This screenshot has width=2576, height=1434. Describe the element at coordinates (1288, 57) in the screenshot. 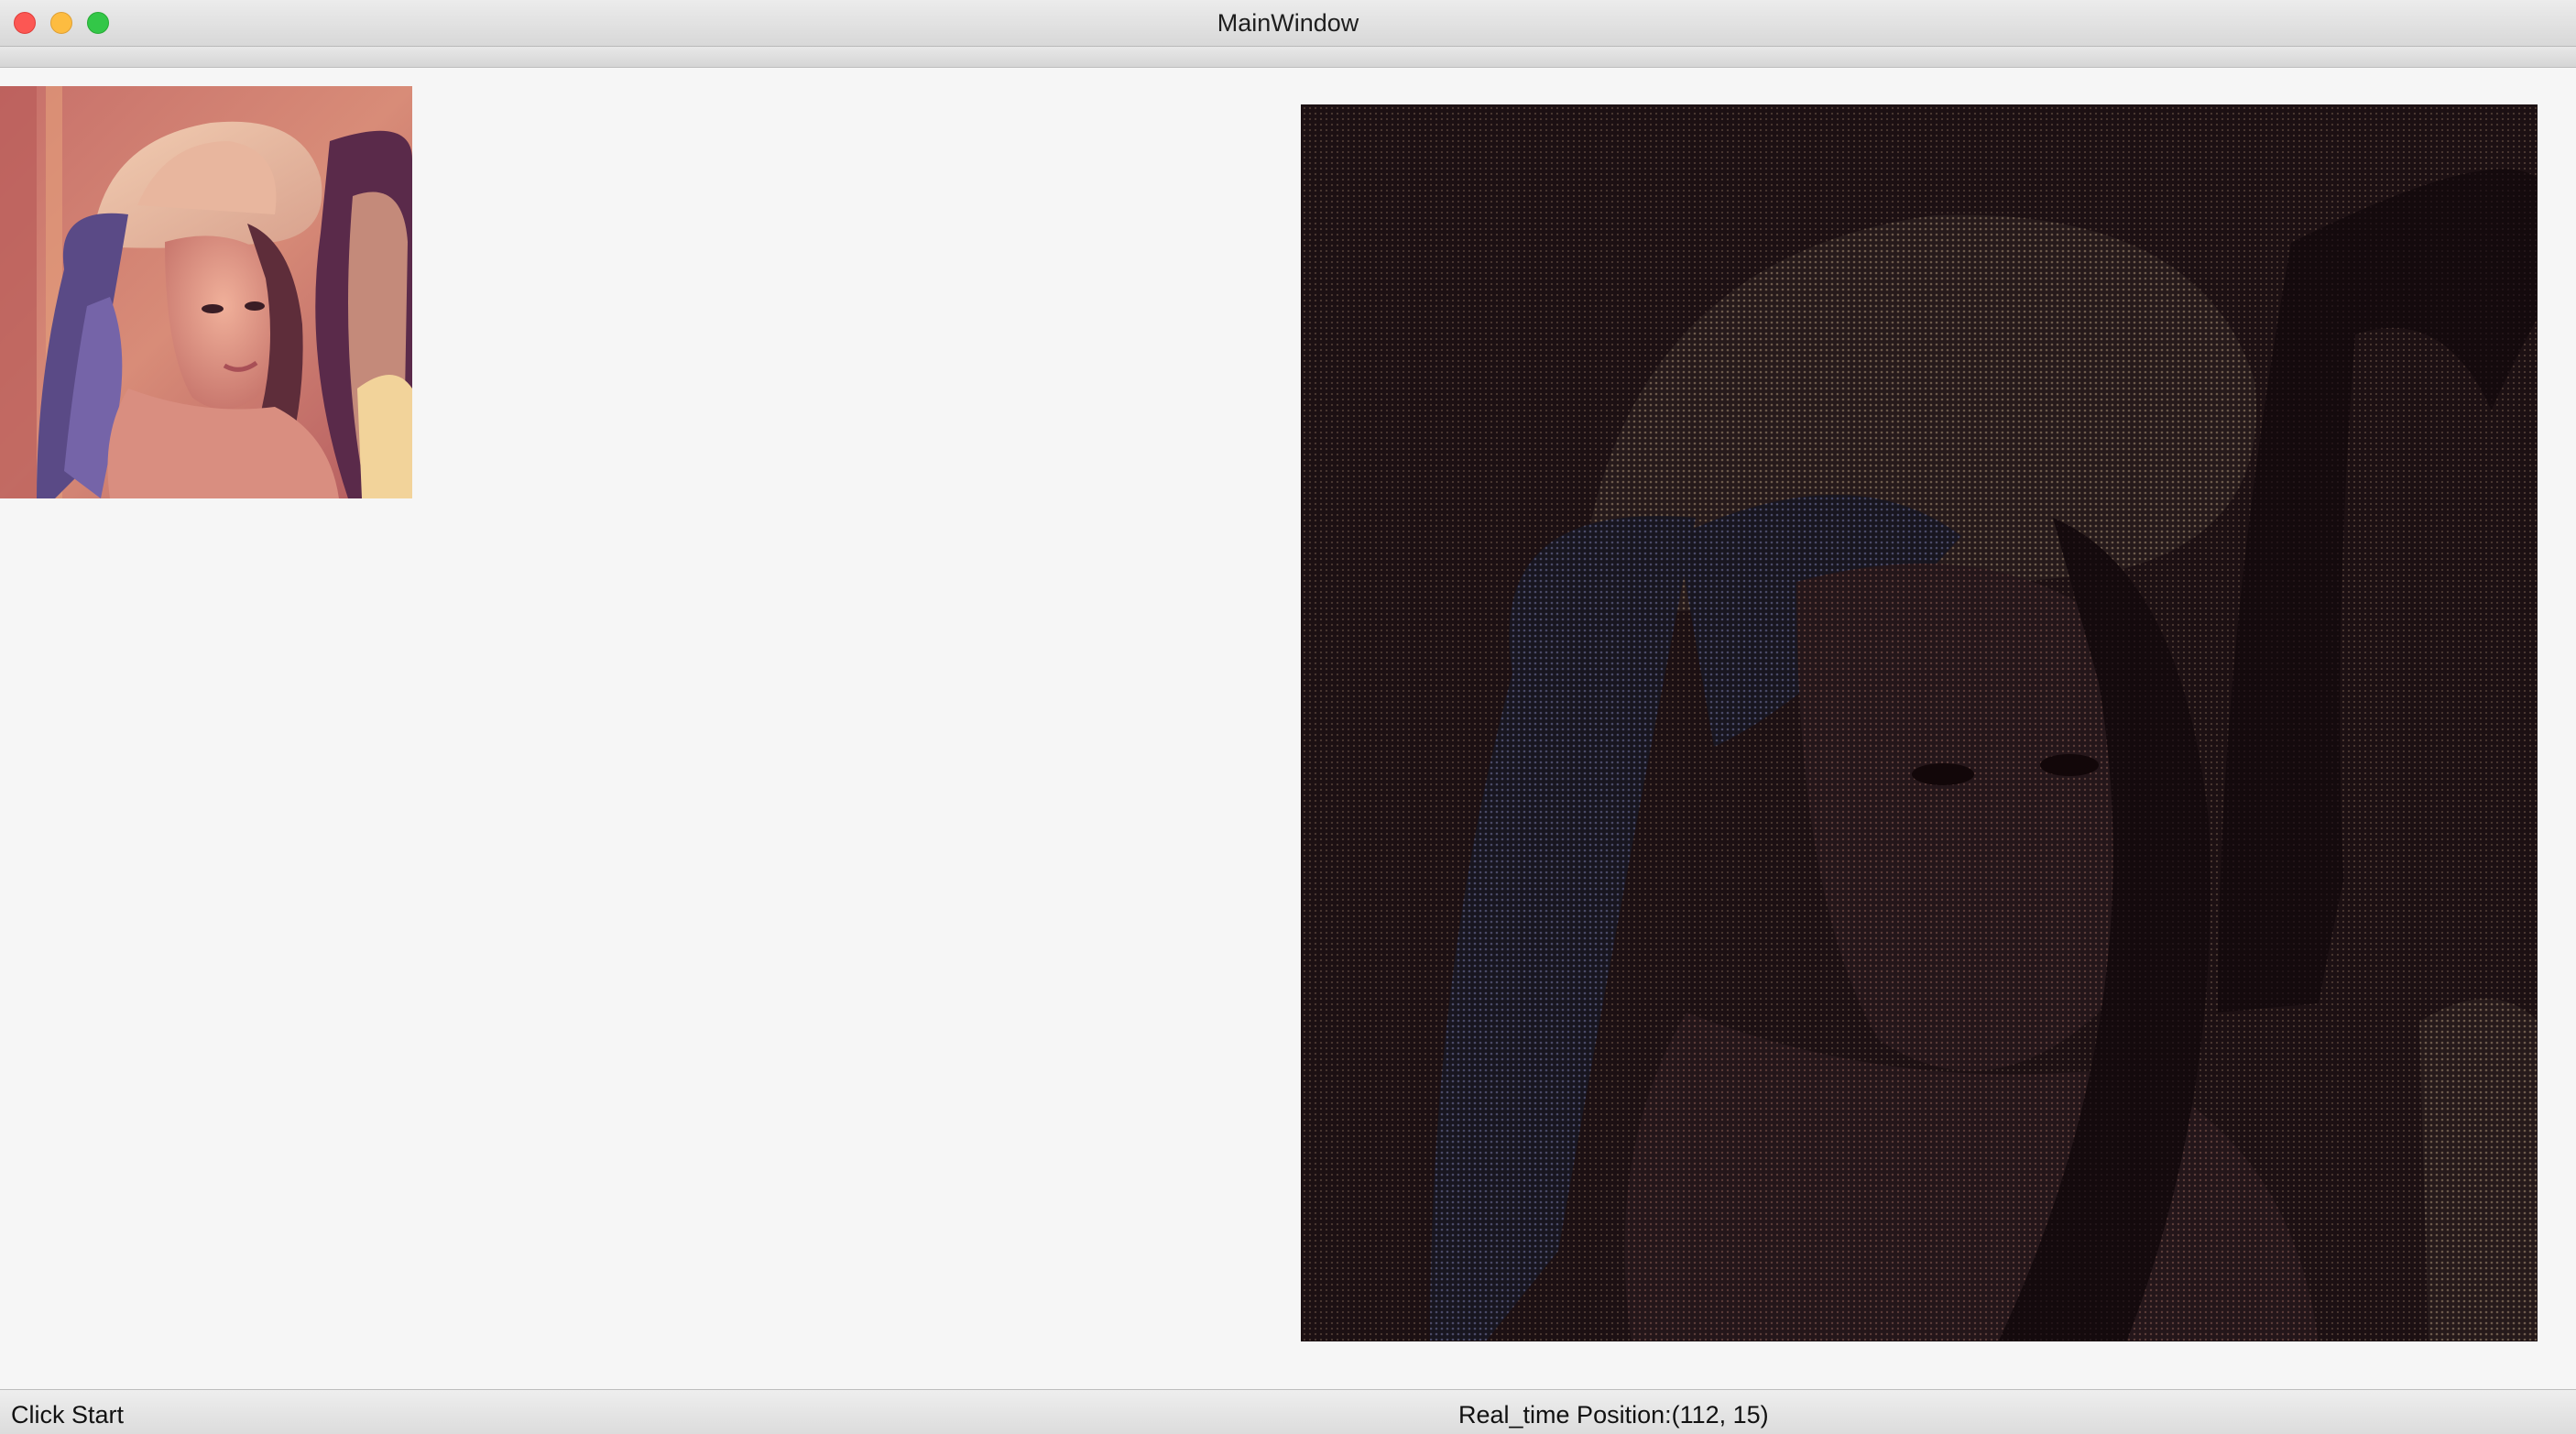

I see `toolbar` at that location.